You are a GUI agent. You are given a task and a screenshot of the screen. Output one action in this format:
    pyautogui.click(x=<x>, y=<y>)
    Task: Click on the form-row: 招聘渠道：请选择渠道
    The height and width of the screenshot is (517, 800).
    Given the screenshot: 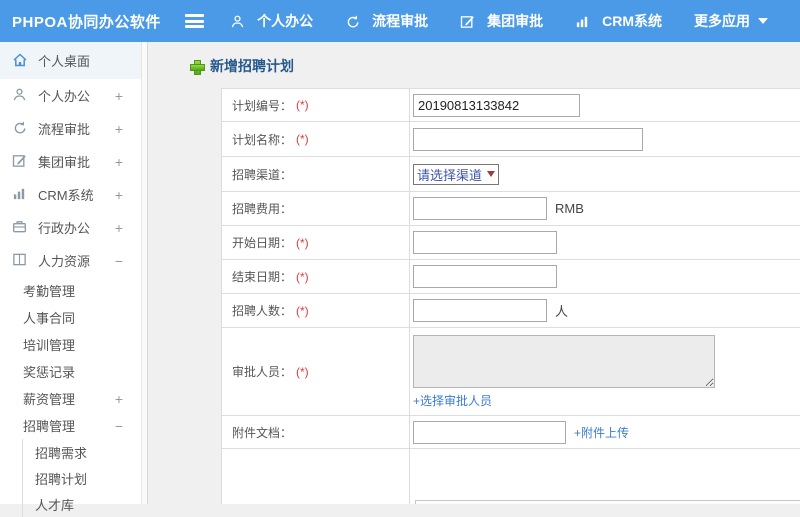 What is the action you would take?
    pyautogui.click(x=511, y=174)
    